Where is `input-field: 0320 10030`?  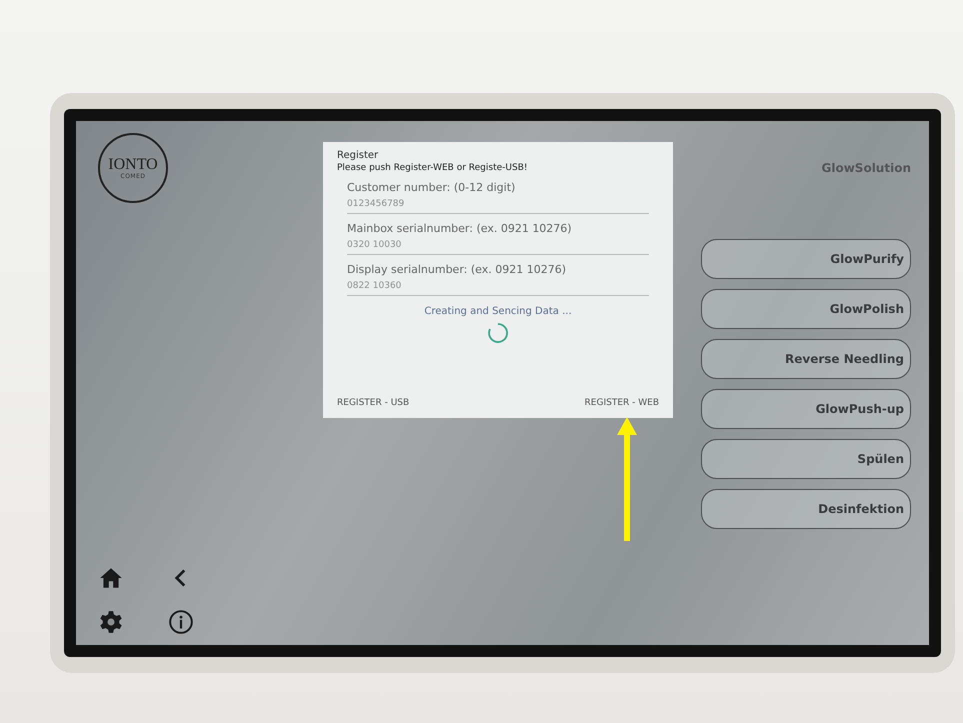 input-field: 0320 10030 is located at coordinates (498, 245).